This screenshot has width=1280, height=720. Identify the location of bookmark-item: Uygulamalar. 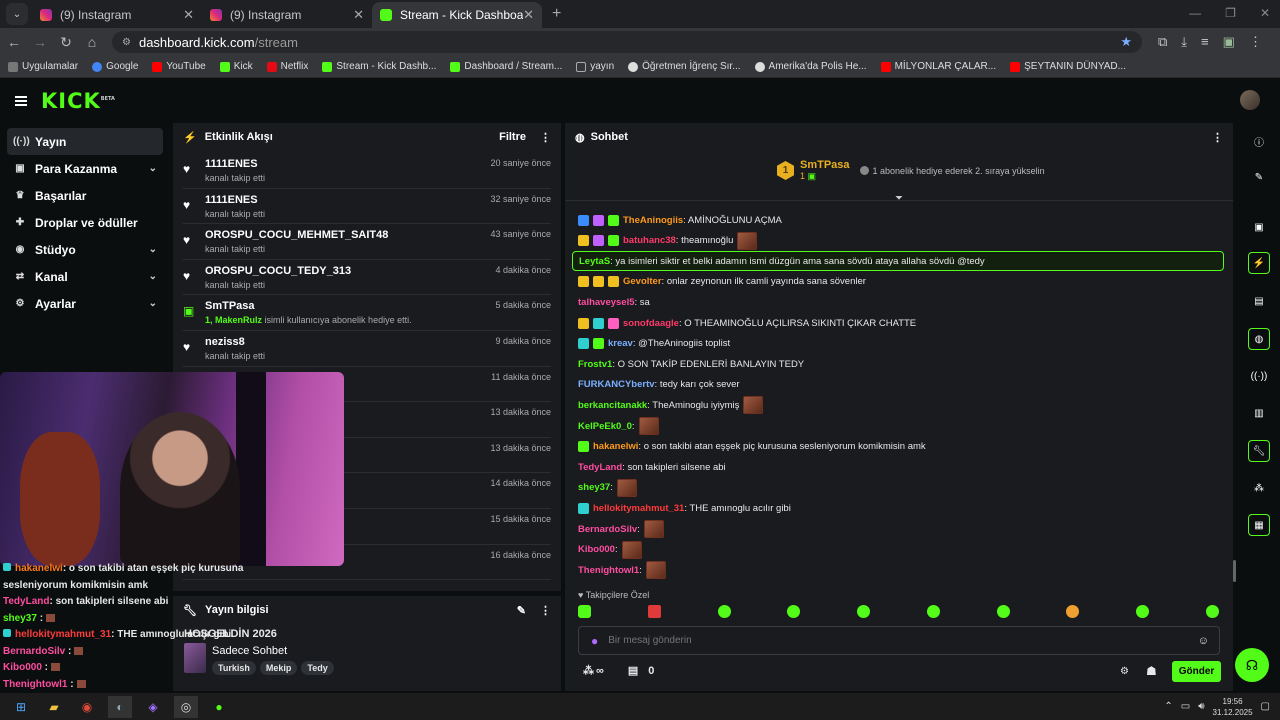
(43, 66).